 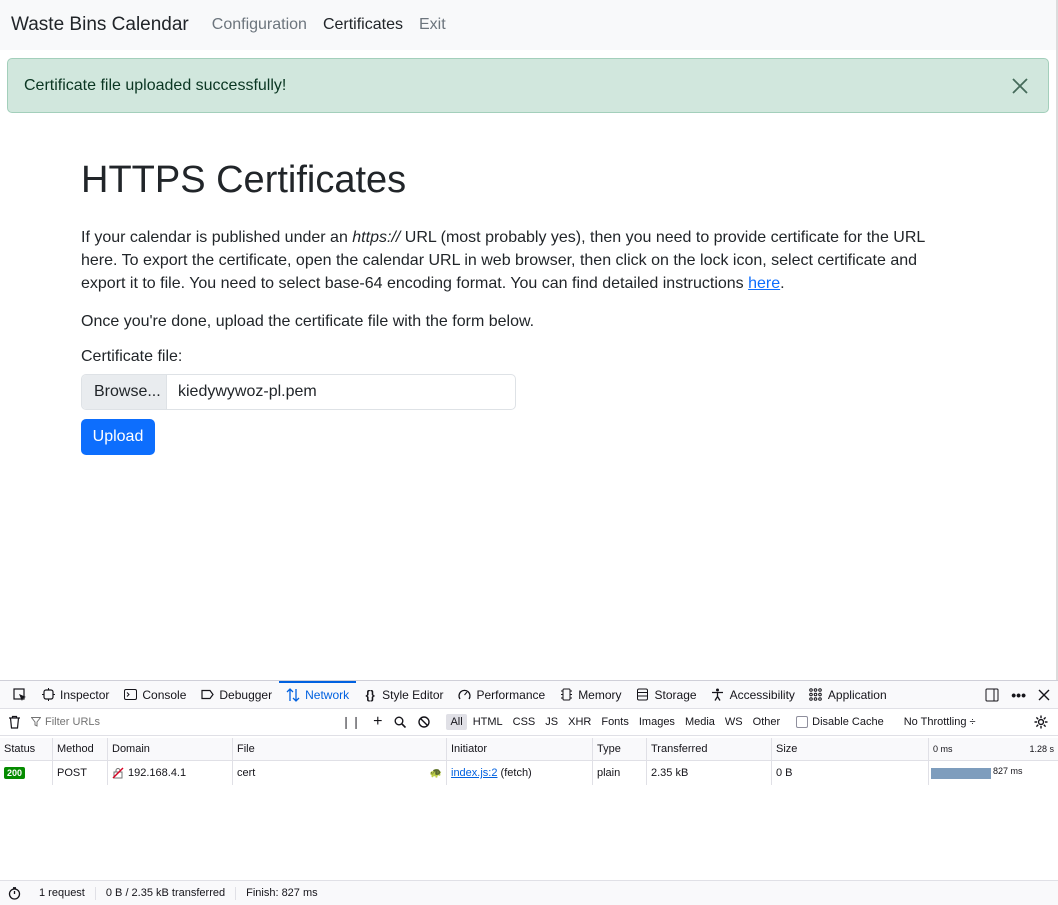 What do you see at coordinates (166, 893) in the screenshot?
I see `transfer-summary: 0 B / 2.35 kB transferred` at bounding box center [166, 893].